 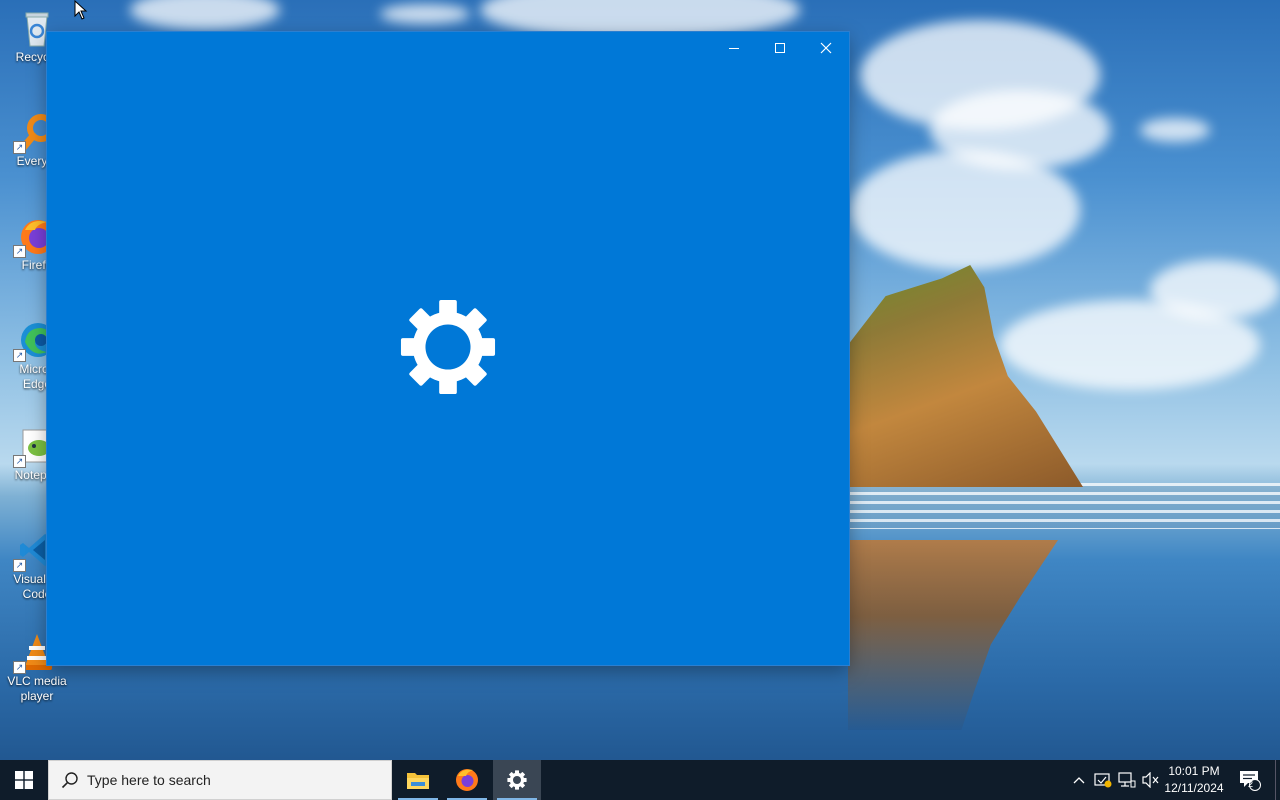 What do you see at coordinates (1194, 780) in the screenshot?
I see `taskbar-clock: 10:01 PM 12/11/2024` at bounding box center [1194, 780].